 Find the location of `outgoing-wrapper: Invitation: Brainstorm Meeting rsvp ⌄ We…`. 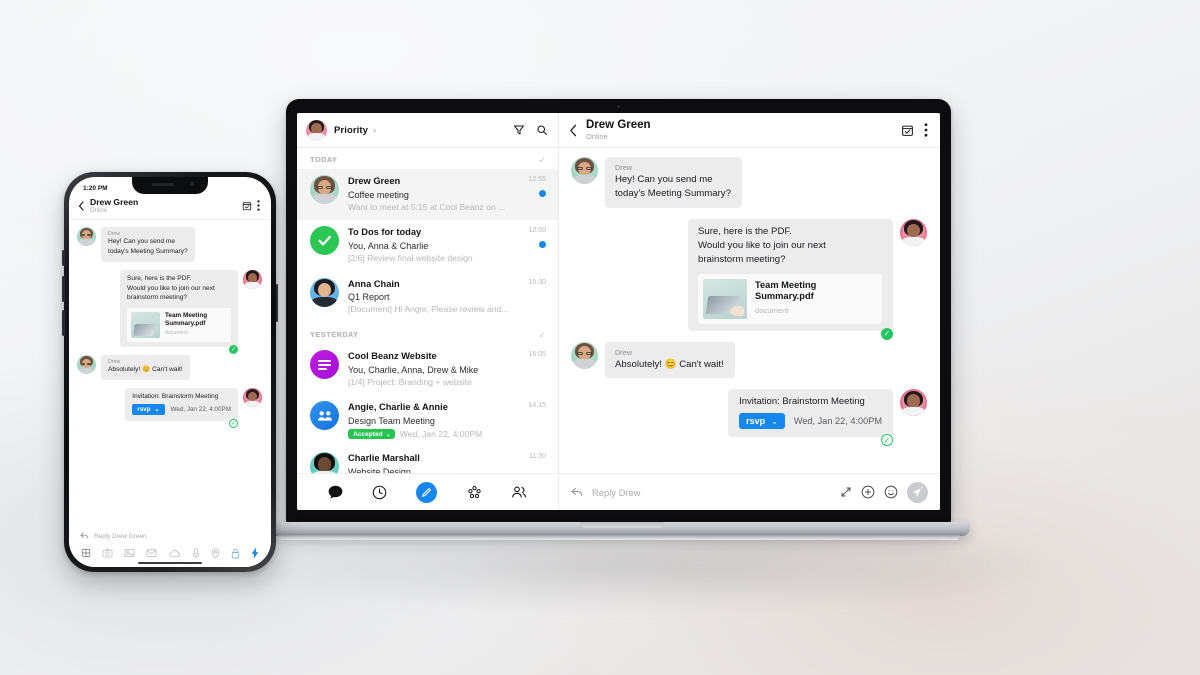

outgoing-wrapper: Invitation: Brainstorm Meeting rsvp ⌄ We… is located at coordinates (827, 418).